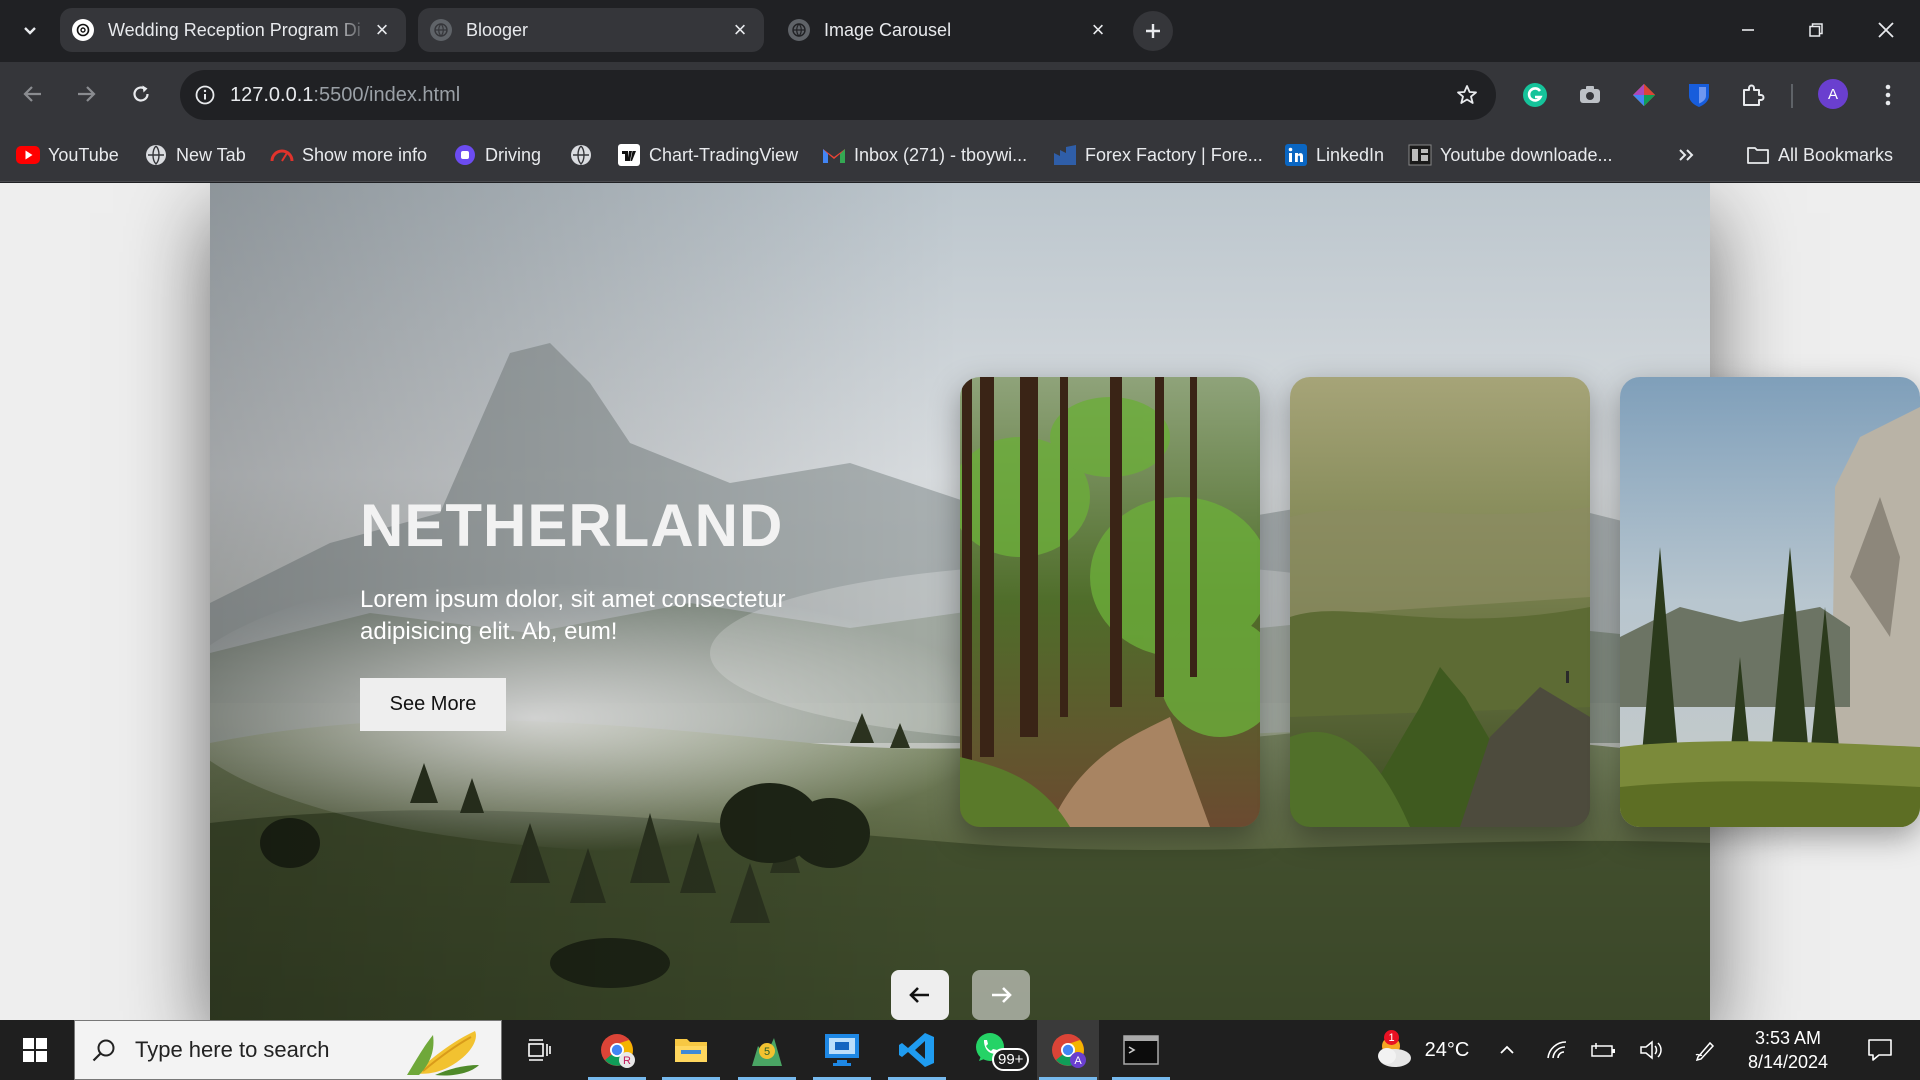 This screenshot has width=1920, height=1080. I want to click on camera-extension-icon, so click(1590, 95).